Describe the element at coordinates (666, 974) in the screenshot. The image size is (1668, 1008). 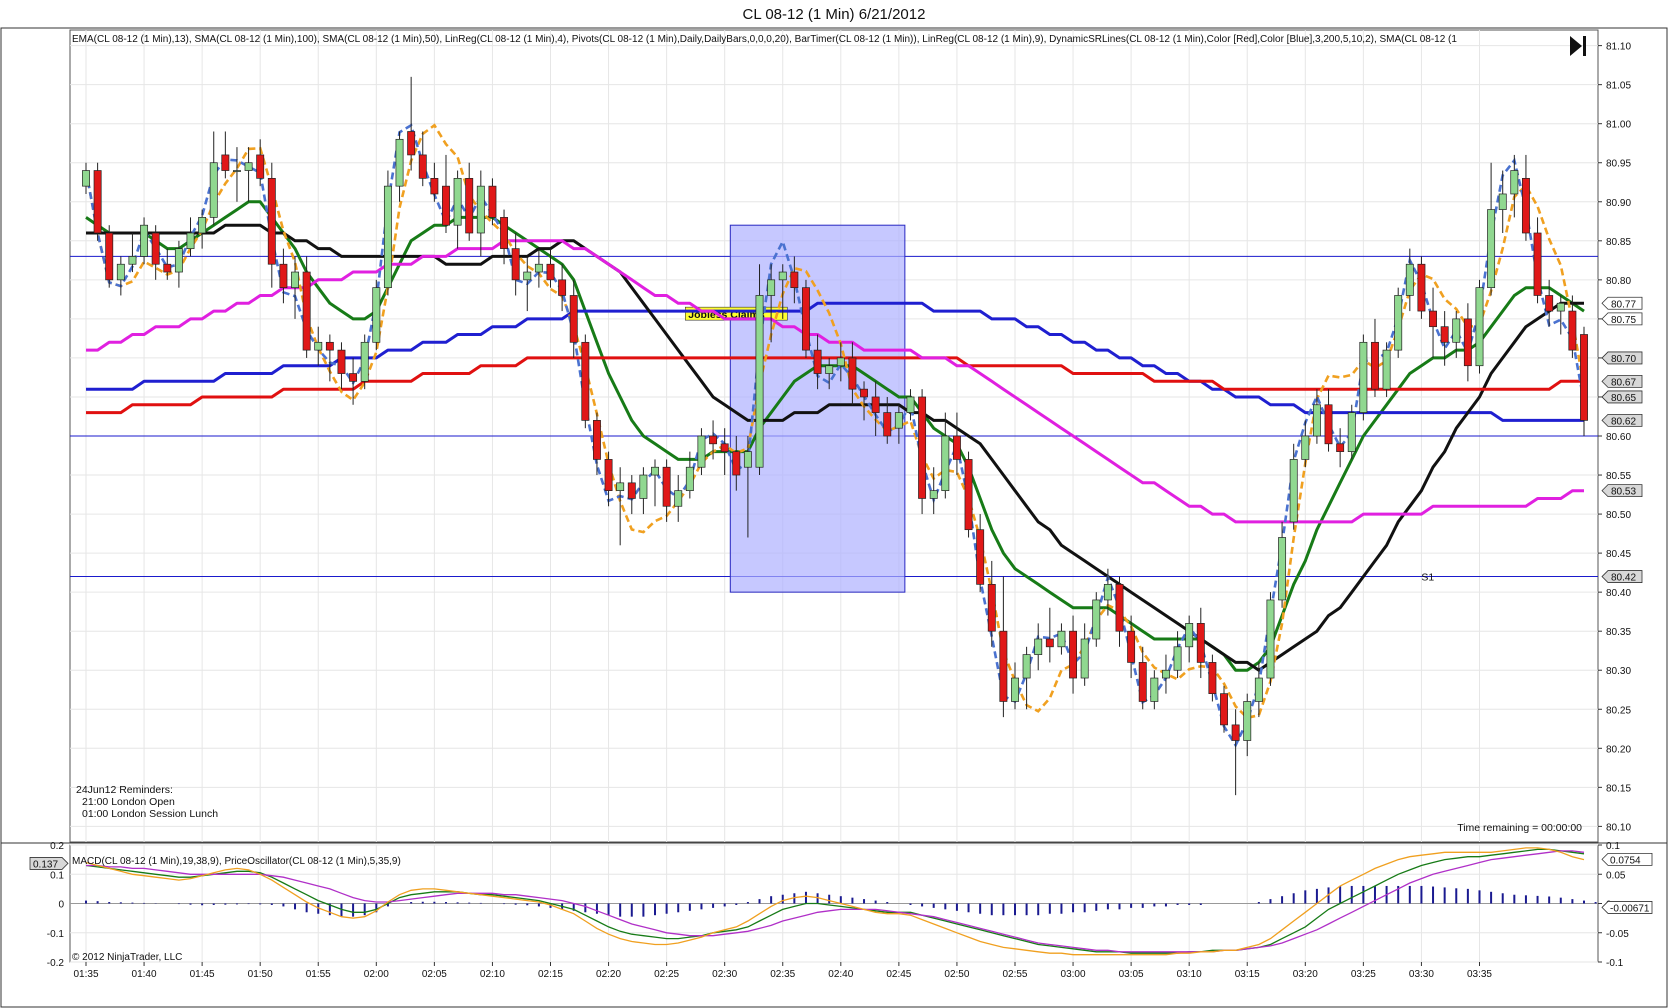
I see `time-tick-label: 02:25` at that location.